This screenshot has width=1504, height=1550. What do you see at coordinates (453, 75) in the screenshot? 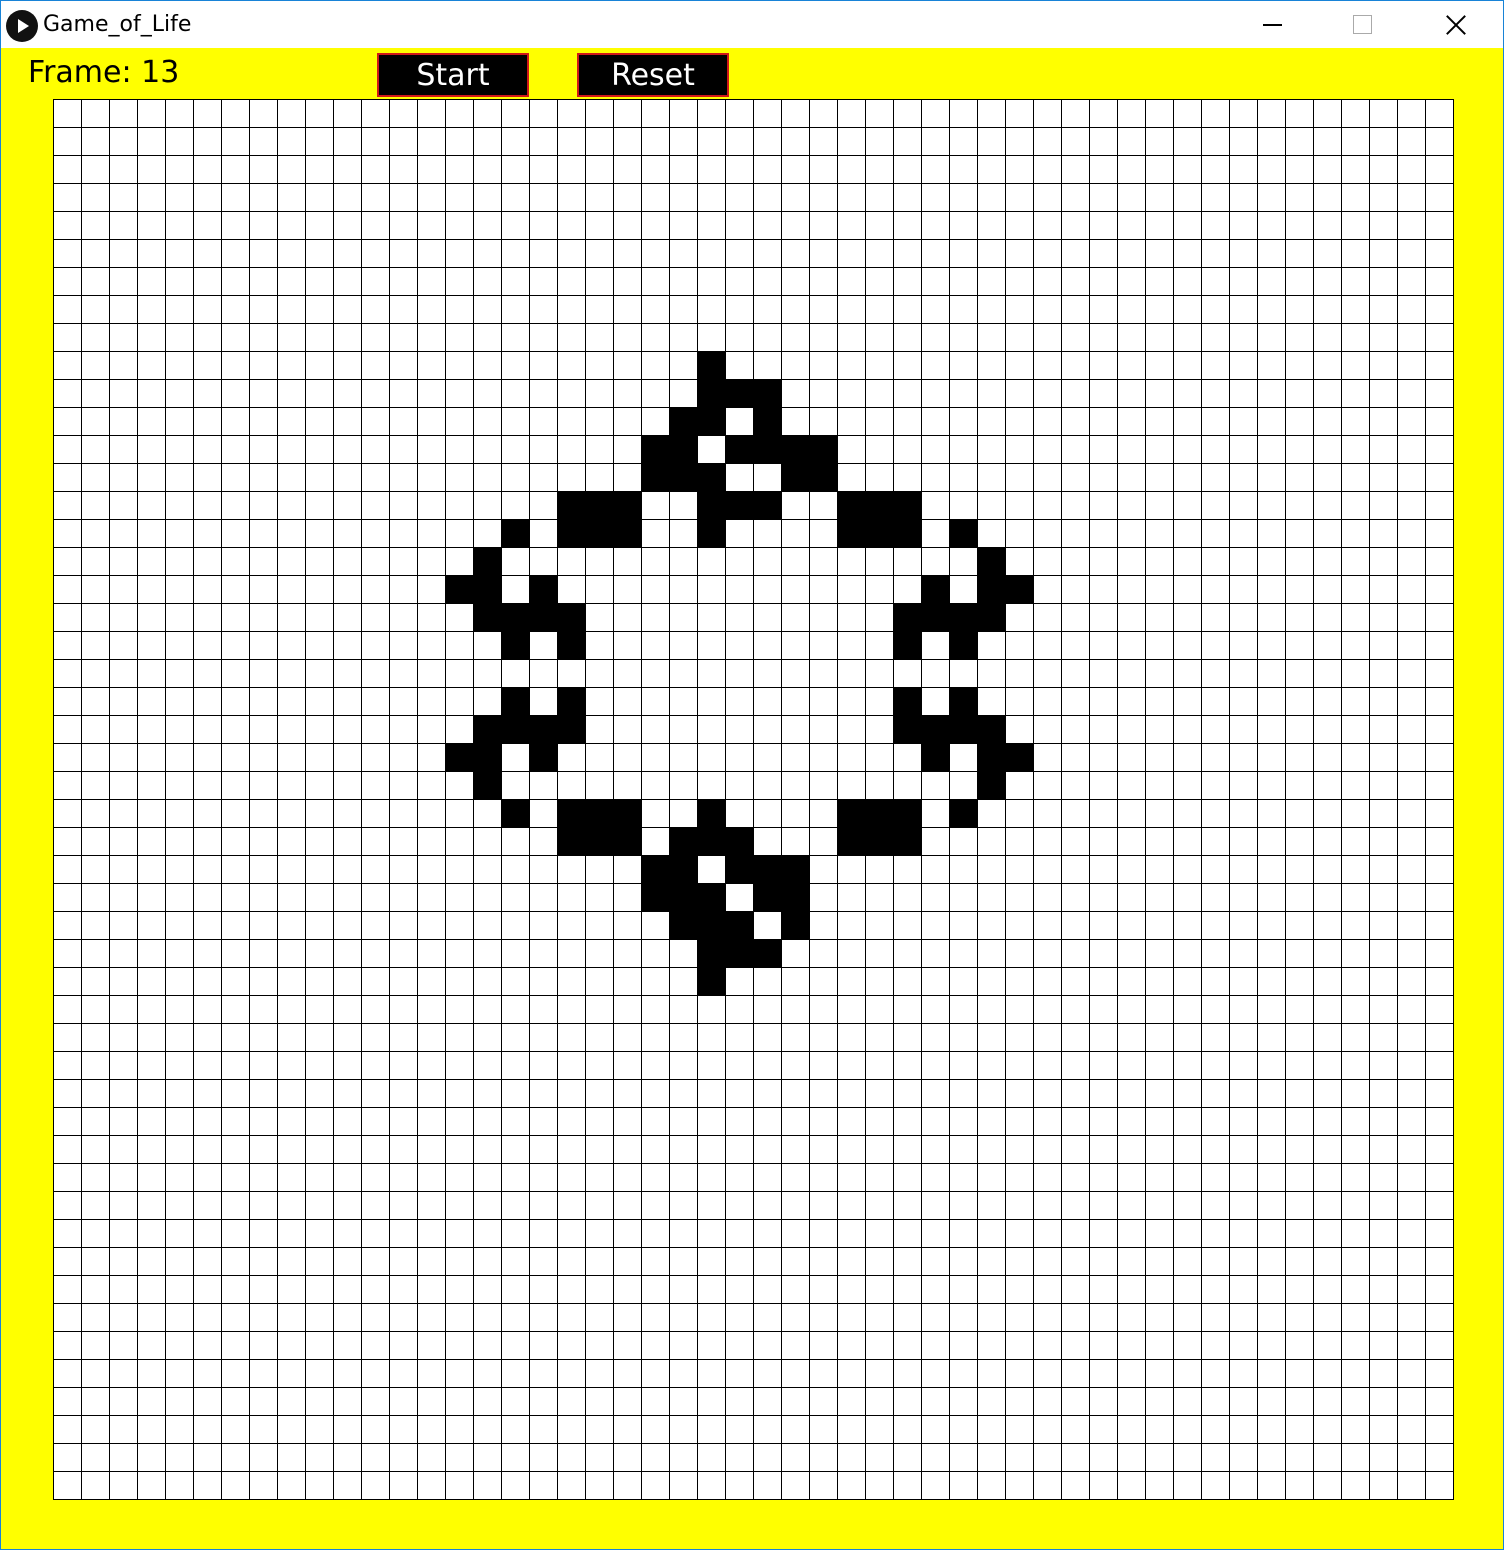
I see `start-button: Start` at bounding box center [453, 75].